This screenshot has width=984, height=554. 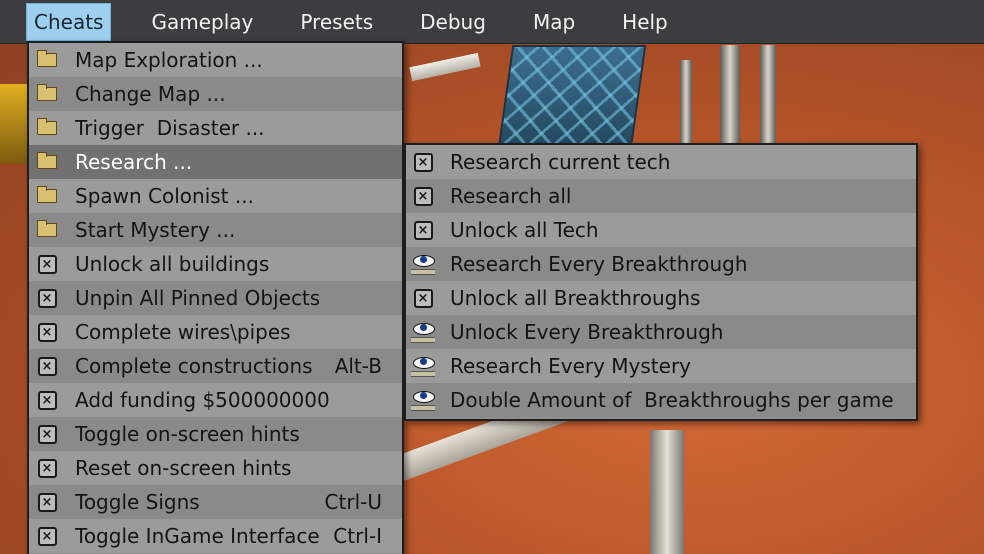 What do you see at coordinates (194, 366) in the screenshot?
I see `cheats-menu-item-label: Complete constructions` at bounding box center [194, 366].